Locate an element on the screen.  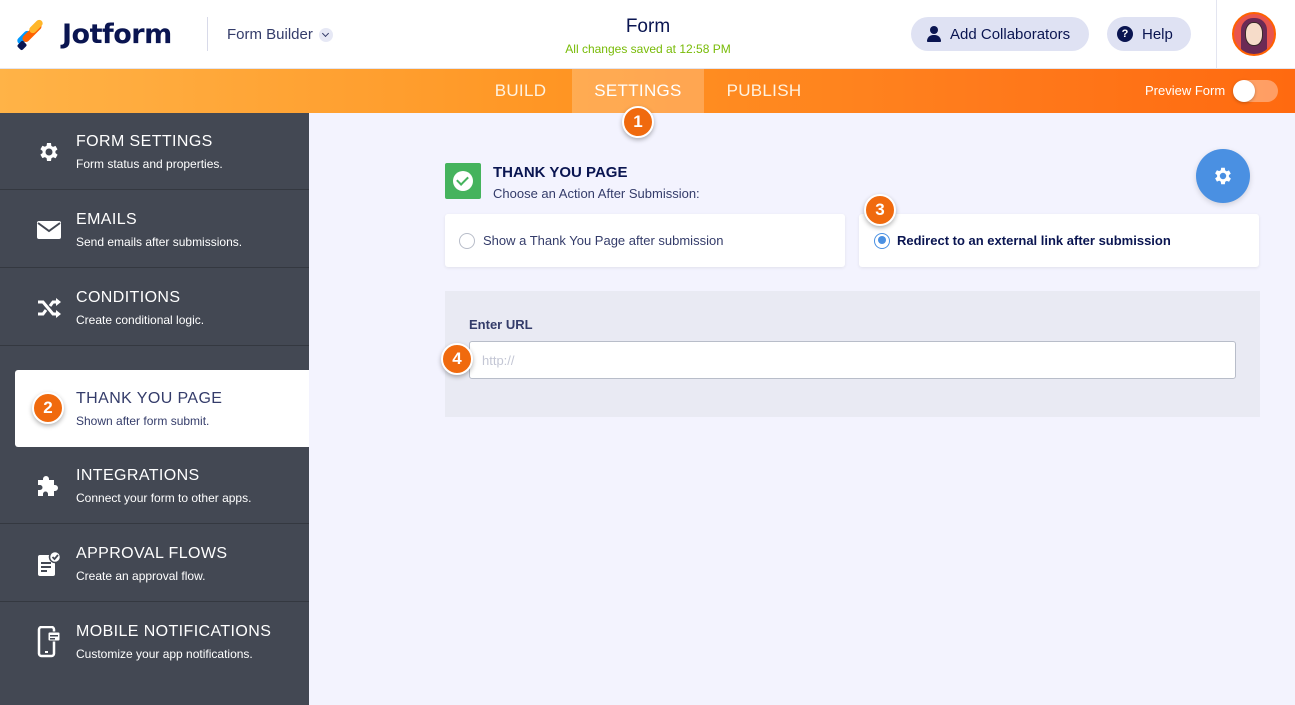
question-icon: ? is located at coordinates (1125, 34).